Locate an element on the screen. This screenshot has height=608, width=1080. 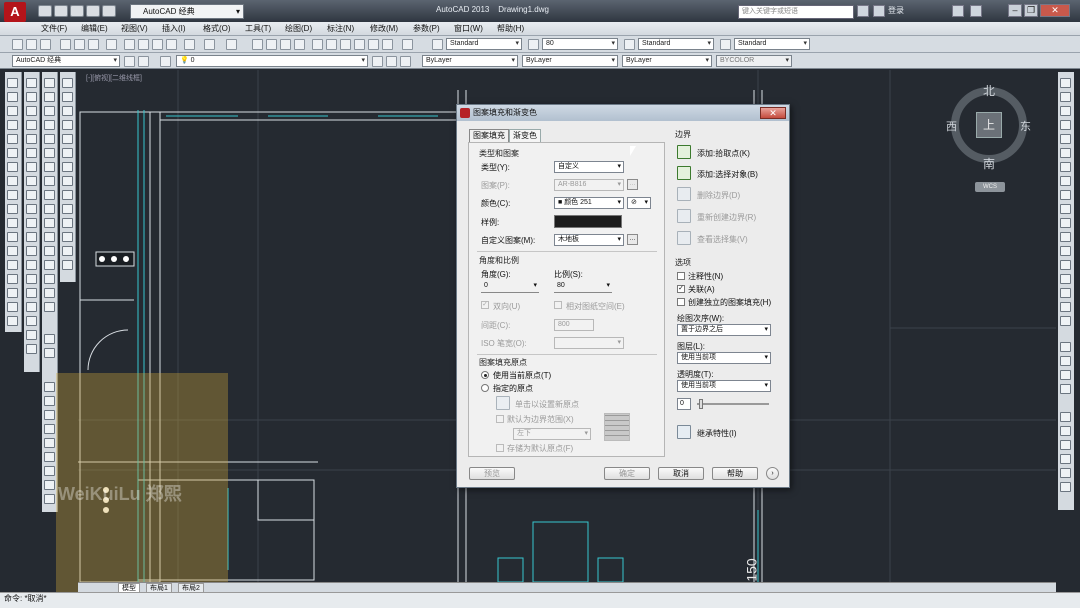
recreate-boundary-label: 重新创建边界(R) is located at coordinates (726, 217).